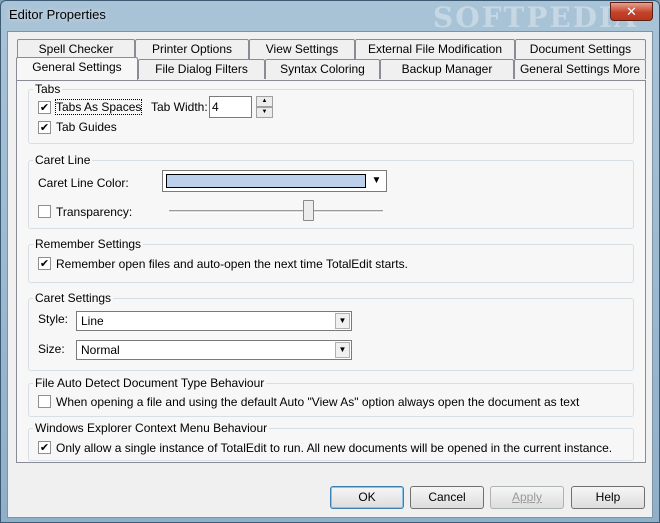 The height and width of the screenshot is (523, 660). What do you see at coordinates (53, 319) in the screenshot?
I see `caret-style-label: Style:` at bounding box center [53, 319].